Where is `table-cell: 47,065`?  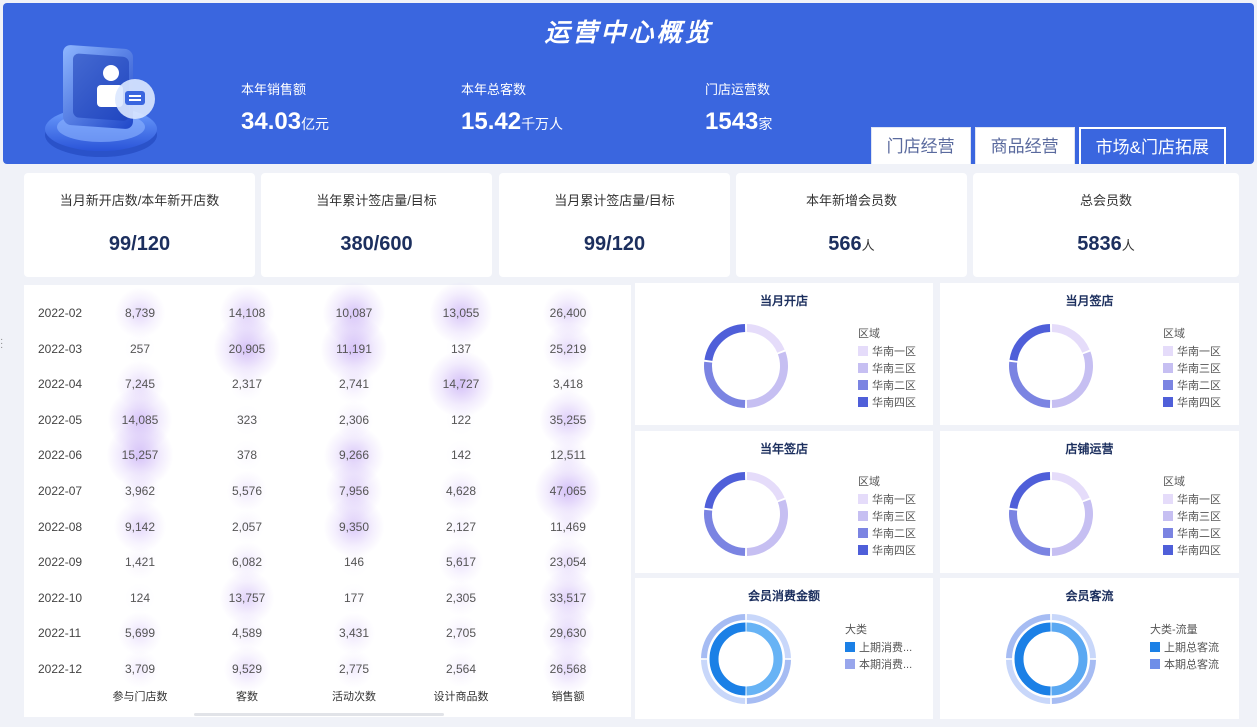 table-cell: 47,065 is located at coordinates (568, 491).